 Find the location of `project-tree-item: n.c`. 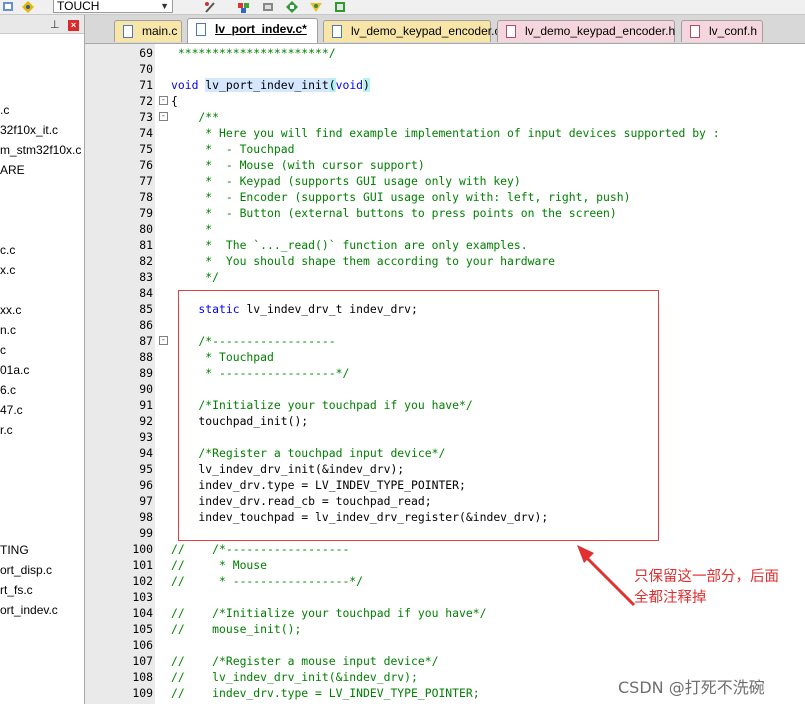

project-tree-item: n.c is located at coordinates (8, 330).